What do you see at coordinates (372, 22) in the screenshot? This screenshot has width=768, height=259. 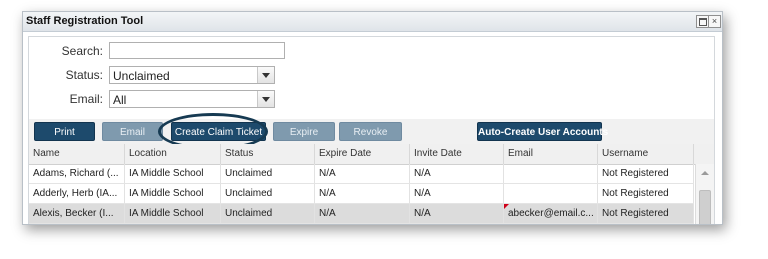 I see `title-bar: Staff Registration Tool ×` at bounding box center [372, 22].